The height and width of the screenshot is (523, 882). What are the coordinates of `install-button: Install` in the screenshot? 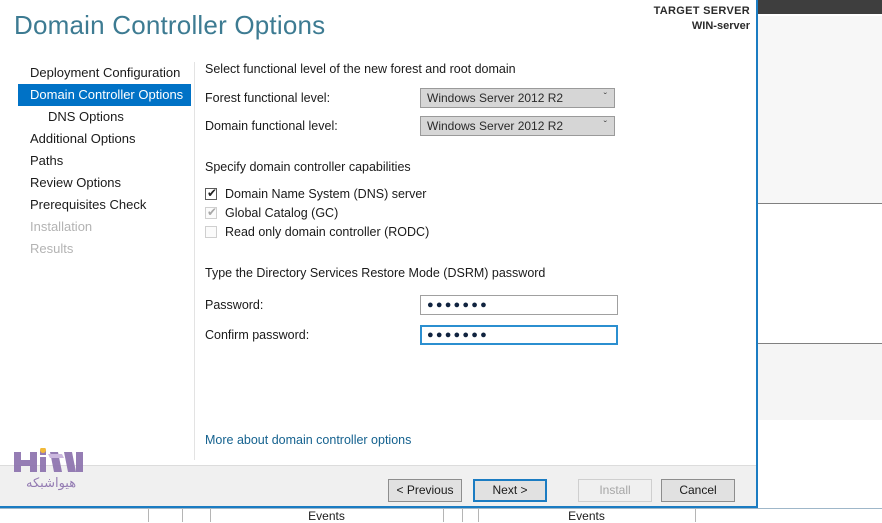 It's located at (615, 490).